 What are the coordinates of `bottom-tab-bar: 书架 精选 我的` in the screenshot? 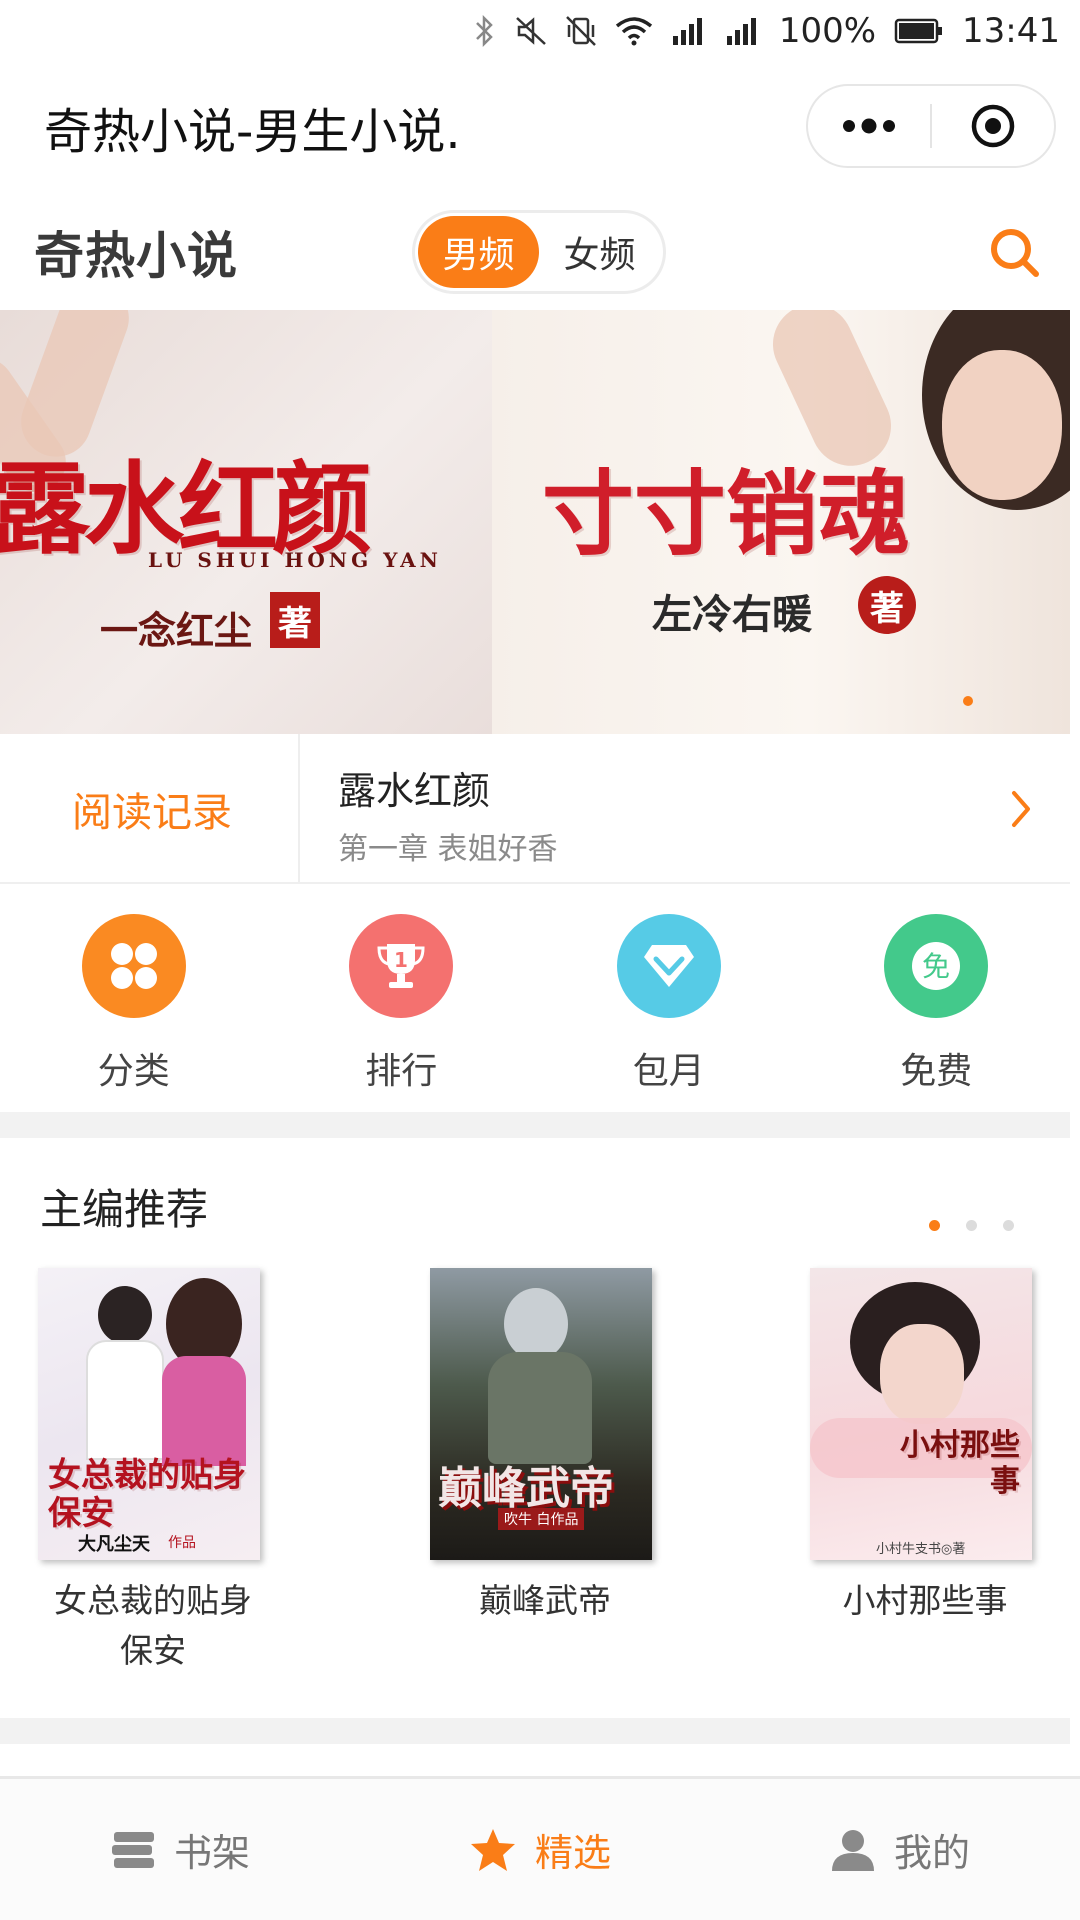 It's located at (540, 1848).